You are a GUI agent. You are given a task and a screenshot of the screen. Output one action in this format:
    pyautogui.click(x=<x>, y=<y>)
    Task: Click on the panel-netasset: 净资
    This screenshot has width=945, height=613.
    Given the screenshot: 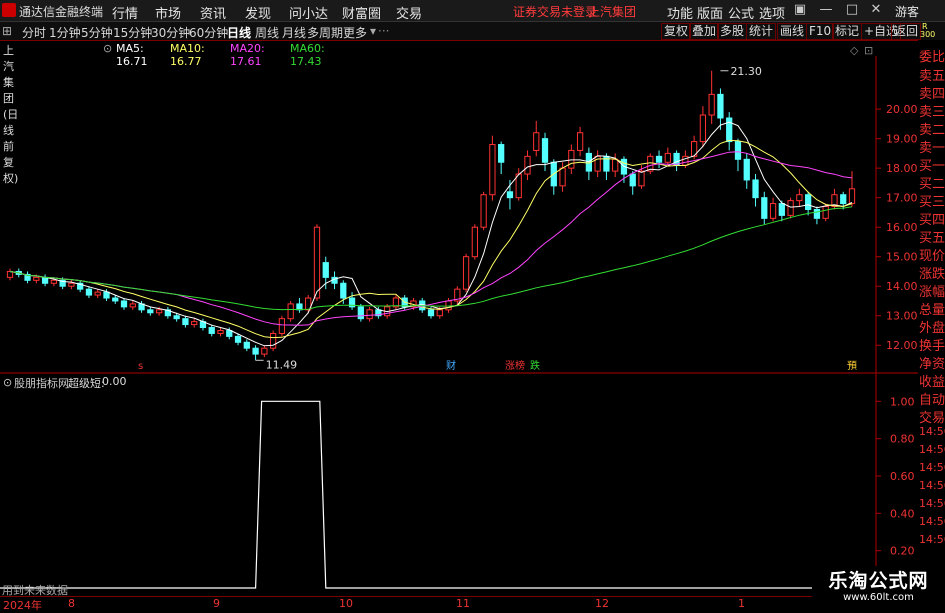 What is the action you would take?
    pyautogui.click(x=932, y=364)
    